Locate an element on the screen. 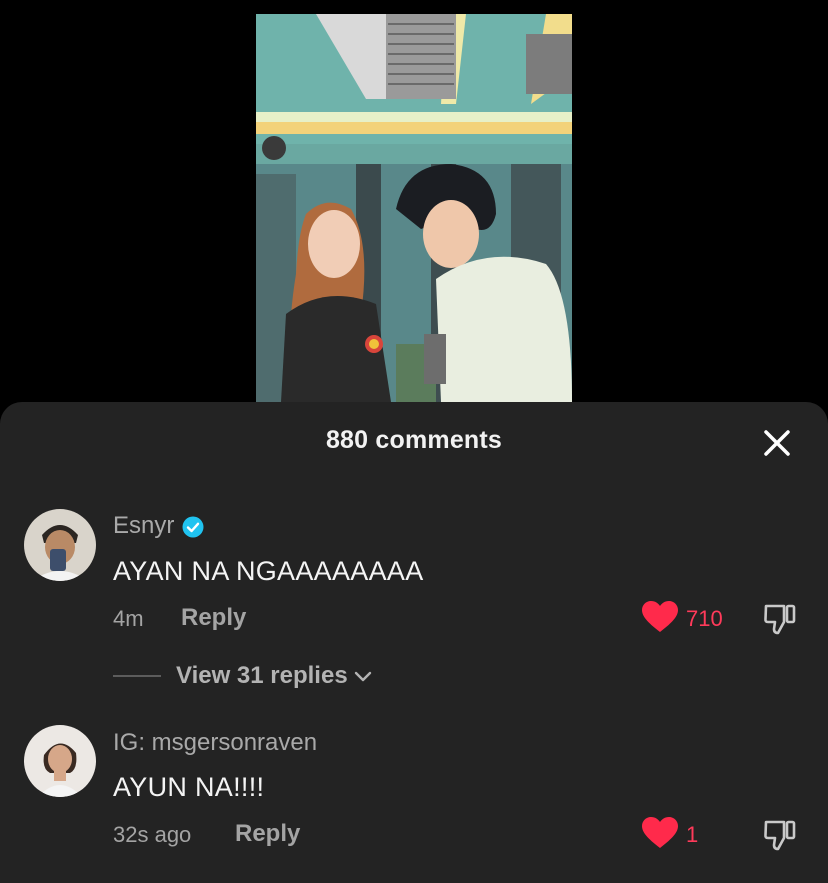  like-count: 710 is located at coordinates (704, 618).